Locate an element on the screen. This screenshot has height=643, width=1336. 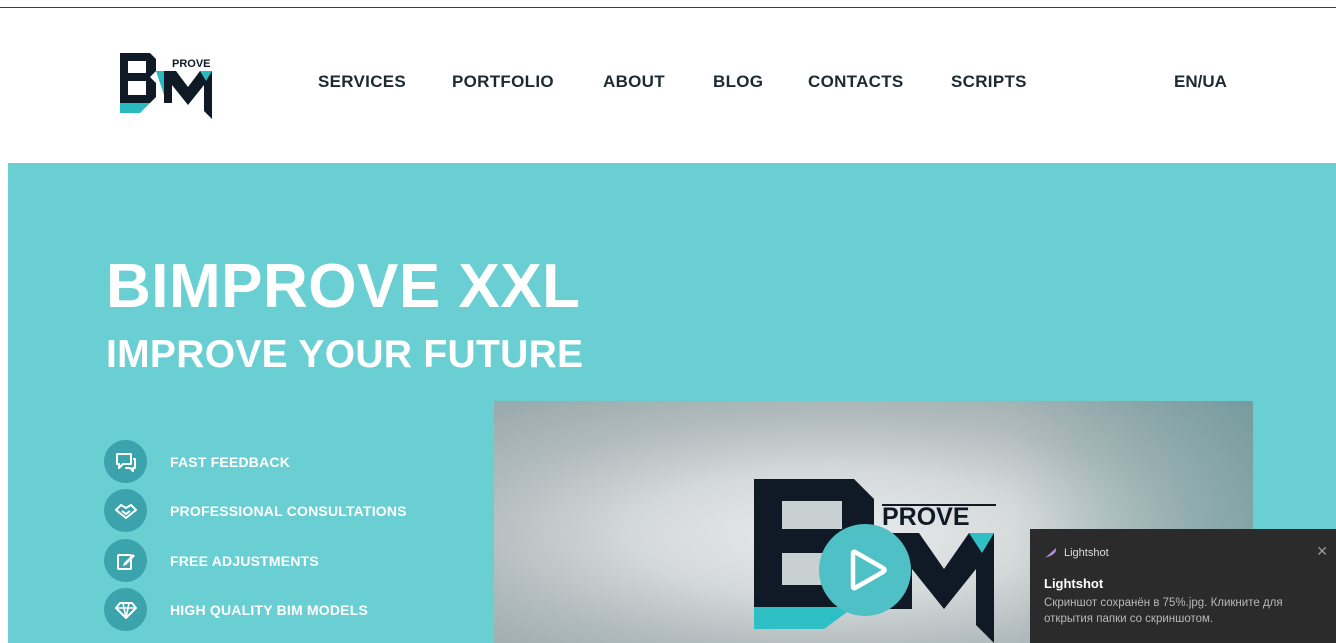
nav-portfolio: PORTFOLIO is located at coordinates (503, 82).